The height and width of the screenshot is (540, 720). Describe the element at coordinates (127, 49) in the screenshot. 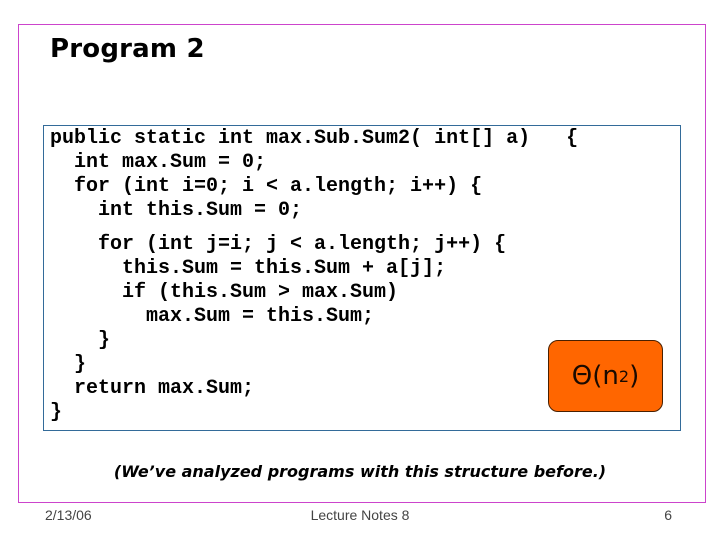

I see `slide-title: Program 2` at that location.